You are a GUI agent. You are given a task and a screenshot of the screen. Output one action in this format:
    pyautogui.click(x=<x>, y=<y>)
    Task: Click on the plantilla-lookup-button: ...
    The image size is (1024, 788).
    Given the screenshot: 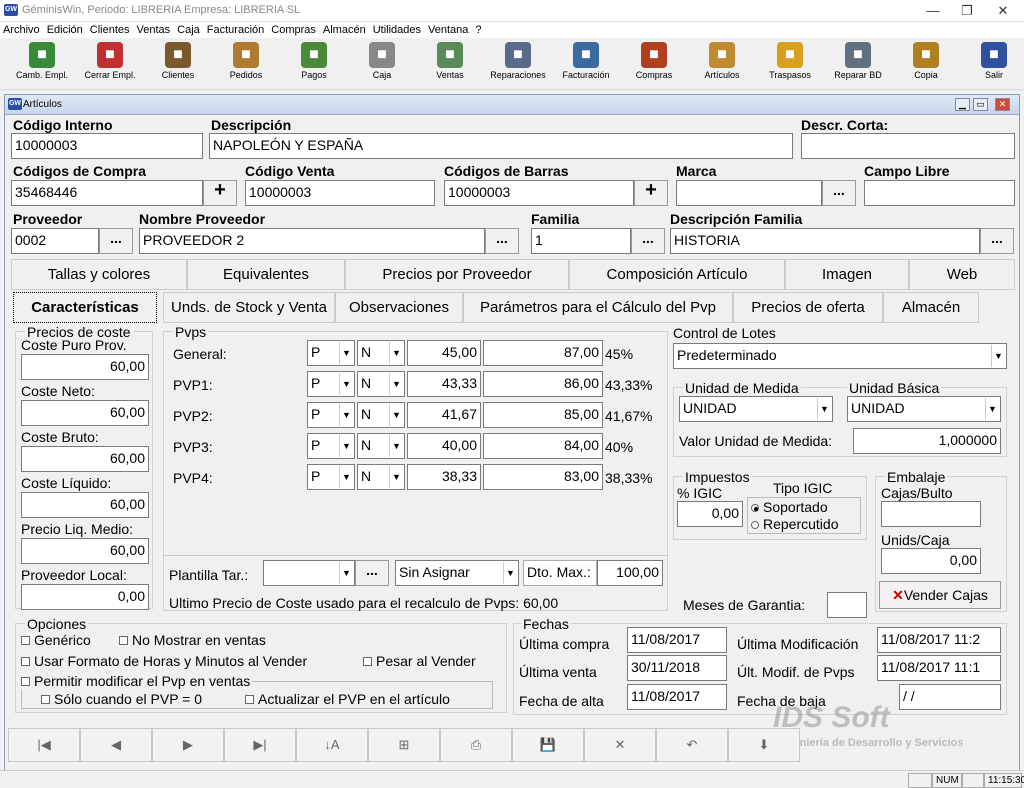 What is the action you would take?
    pyautogui.click(x=372, y=573)
    